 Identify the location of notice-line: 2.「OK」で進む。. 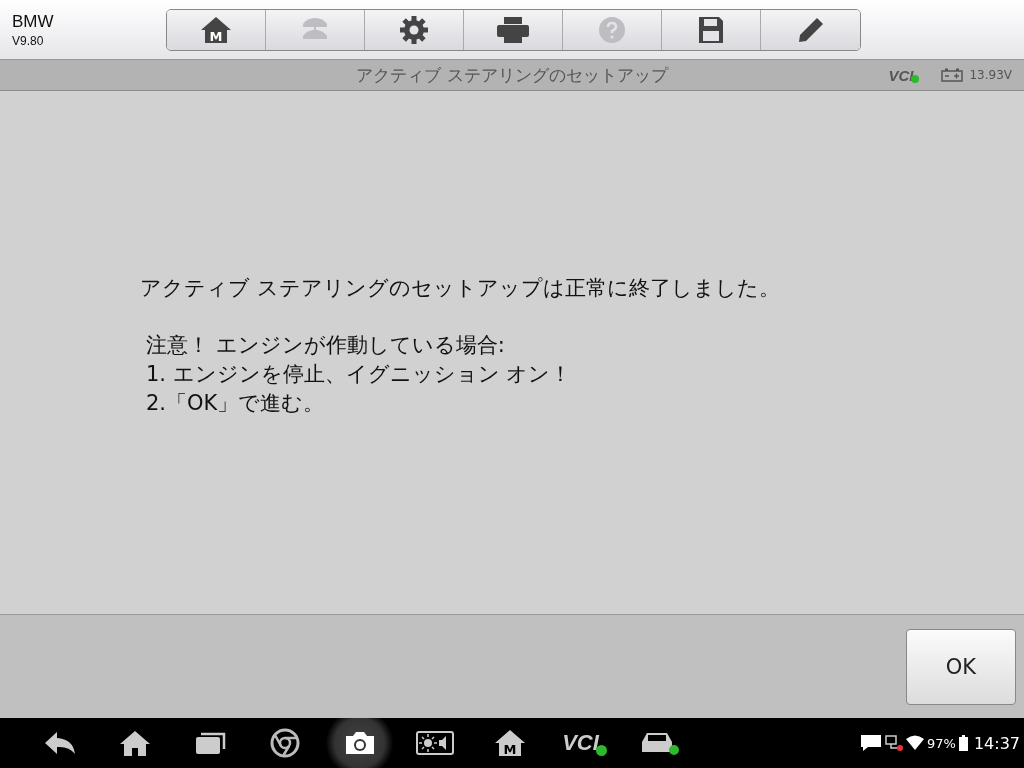
(236, 403).